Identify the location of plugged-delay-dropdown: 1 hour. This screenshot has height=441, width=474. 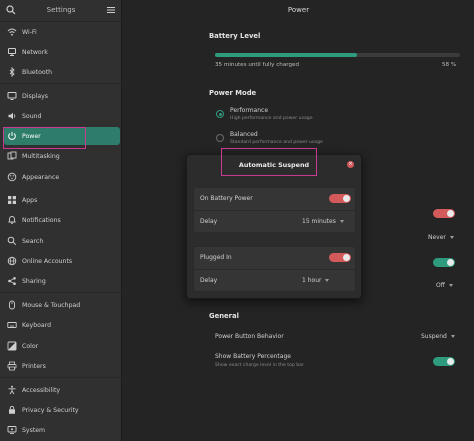
(316, 280).